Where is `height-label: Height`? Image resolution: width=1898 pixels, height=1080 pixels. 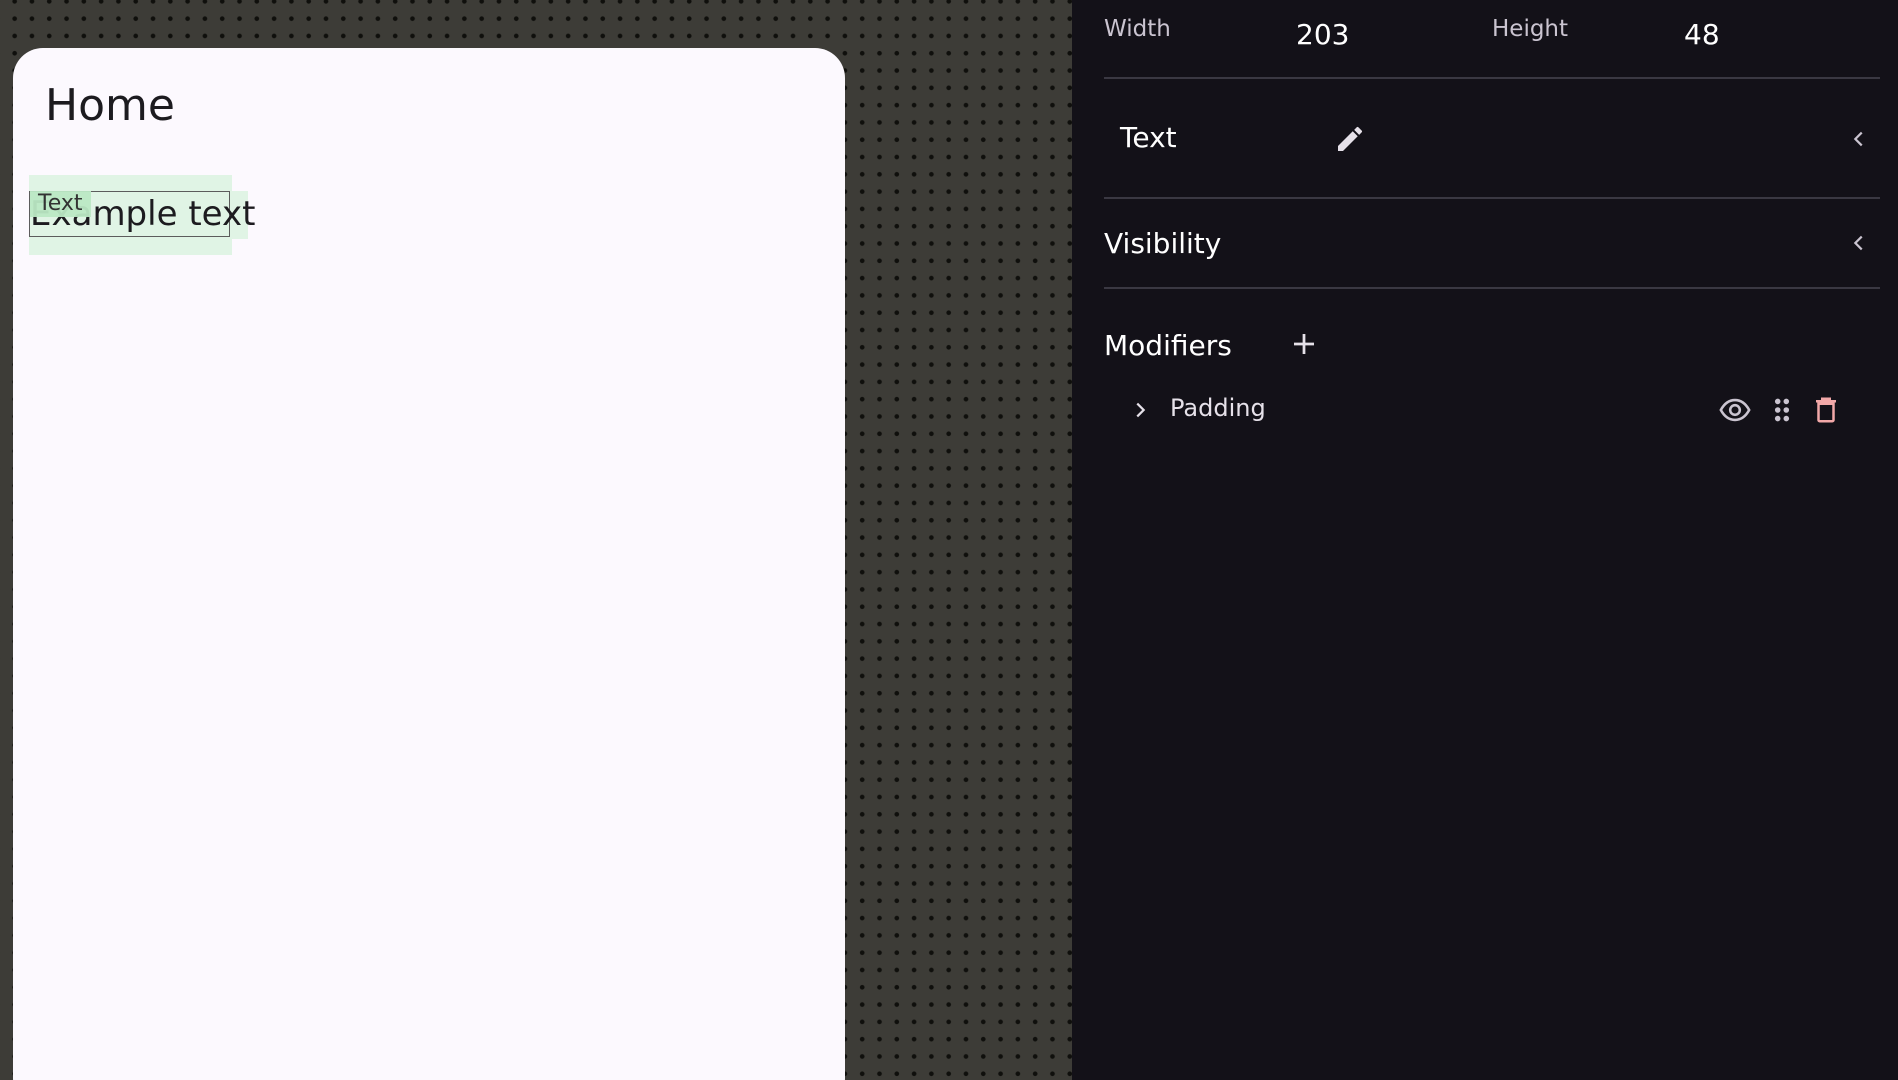
height-label: Height is located at coordinates (1530, 29).